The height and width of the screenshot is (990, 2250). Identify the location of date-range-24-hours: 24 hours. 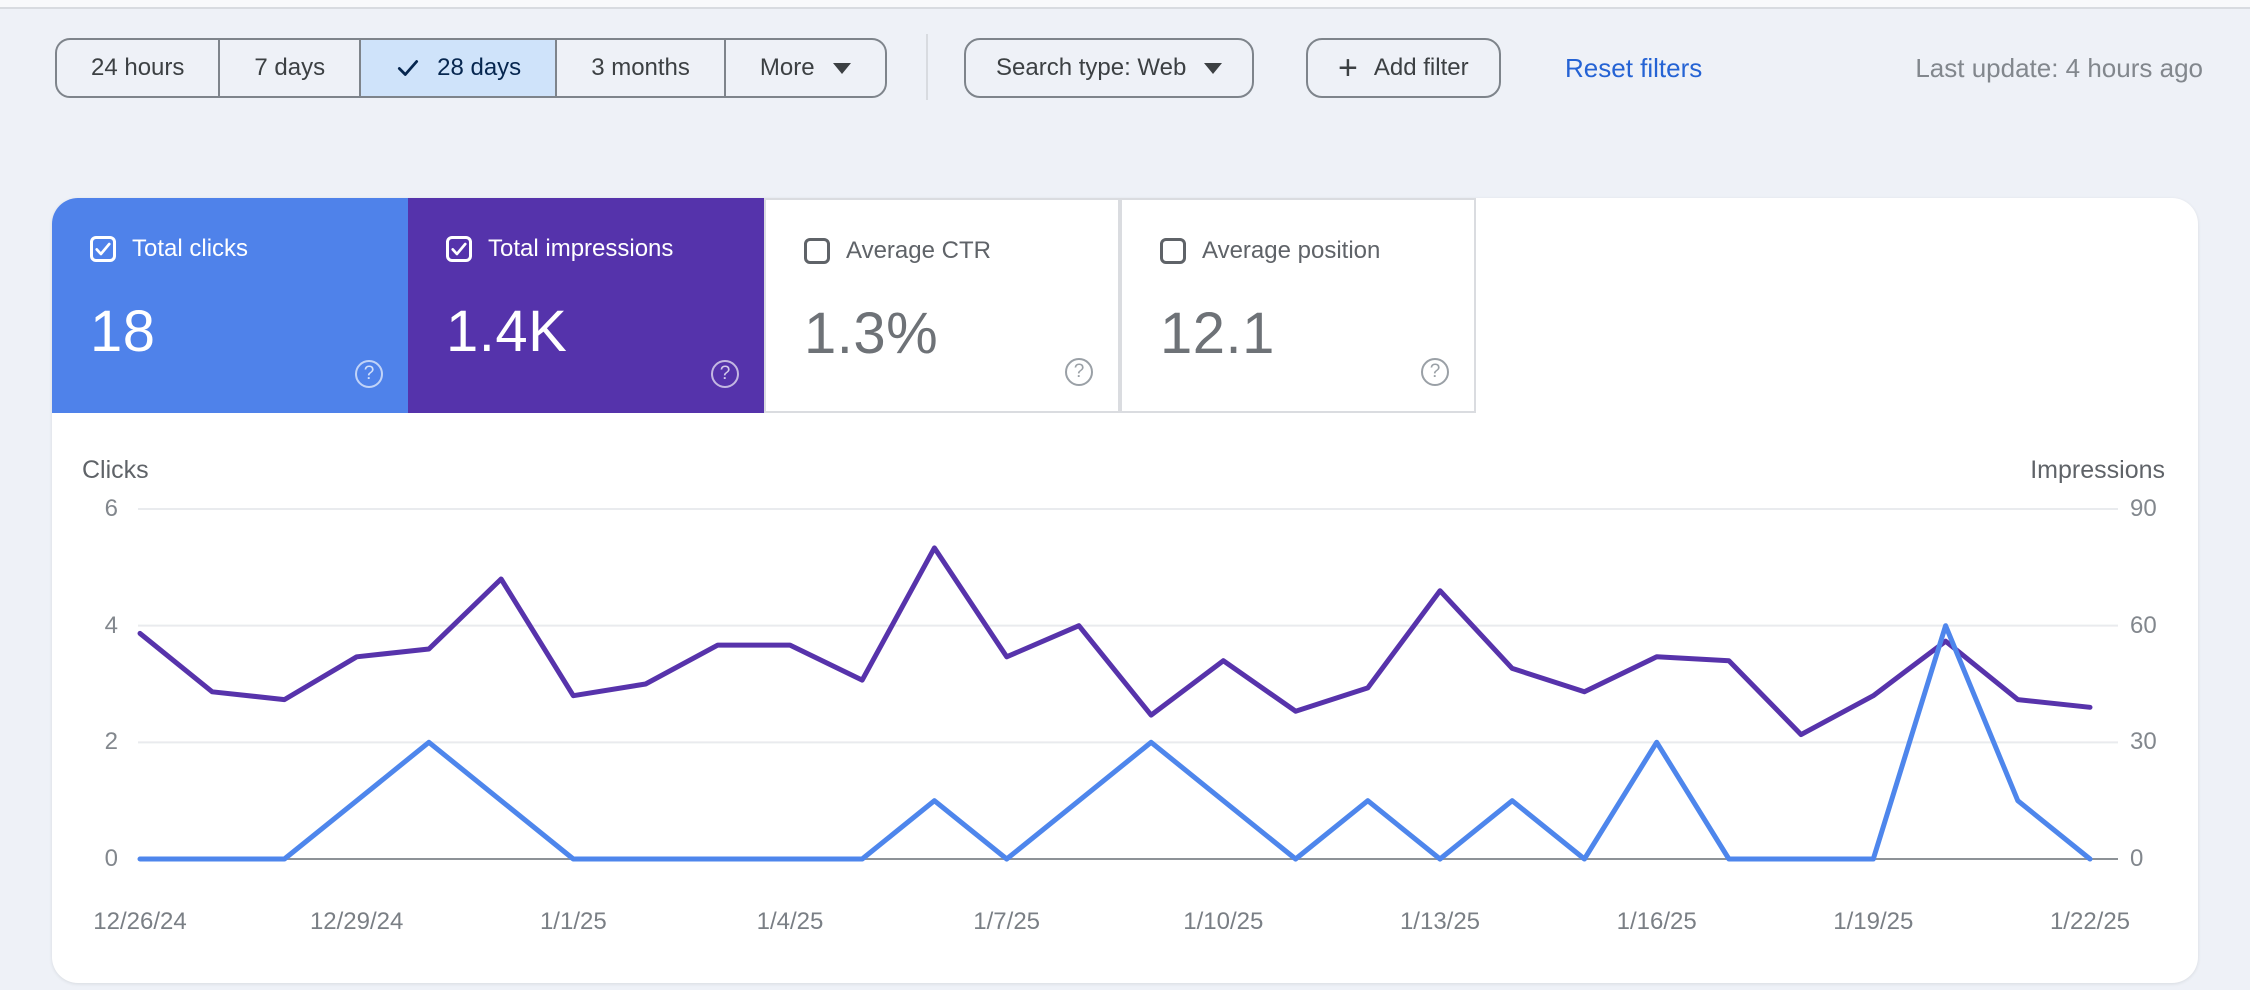
(137, 68).